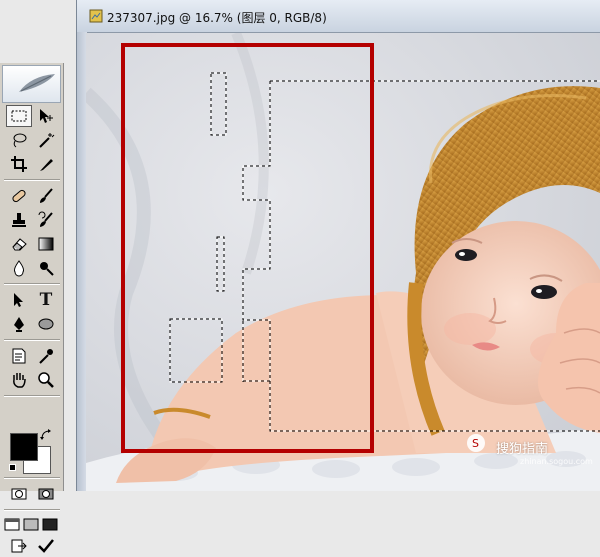 The width and height of the screenshot is (600, 557). Describe the element at coordinates (46, 220) in the screenshot. I see `history-brush-tool-icon` at that location.